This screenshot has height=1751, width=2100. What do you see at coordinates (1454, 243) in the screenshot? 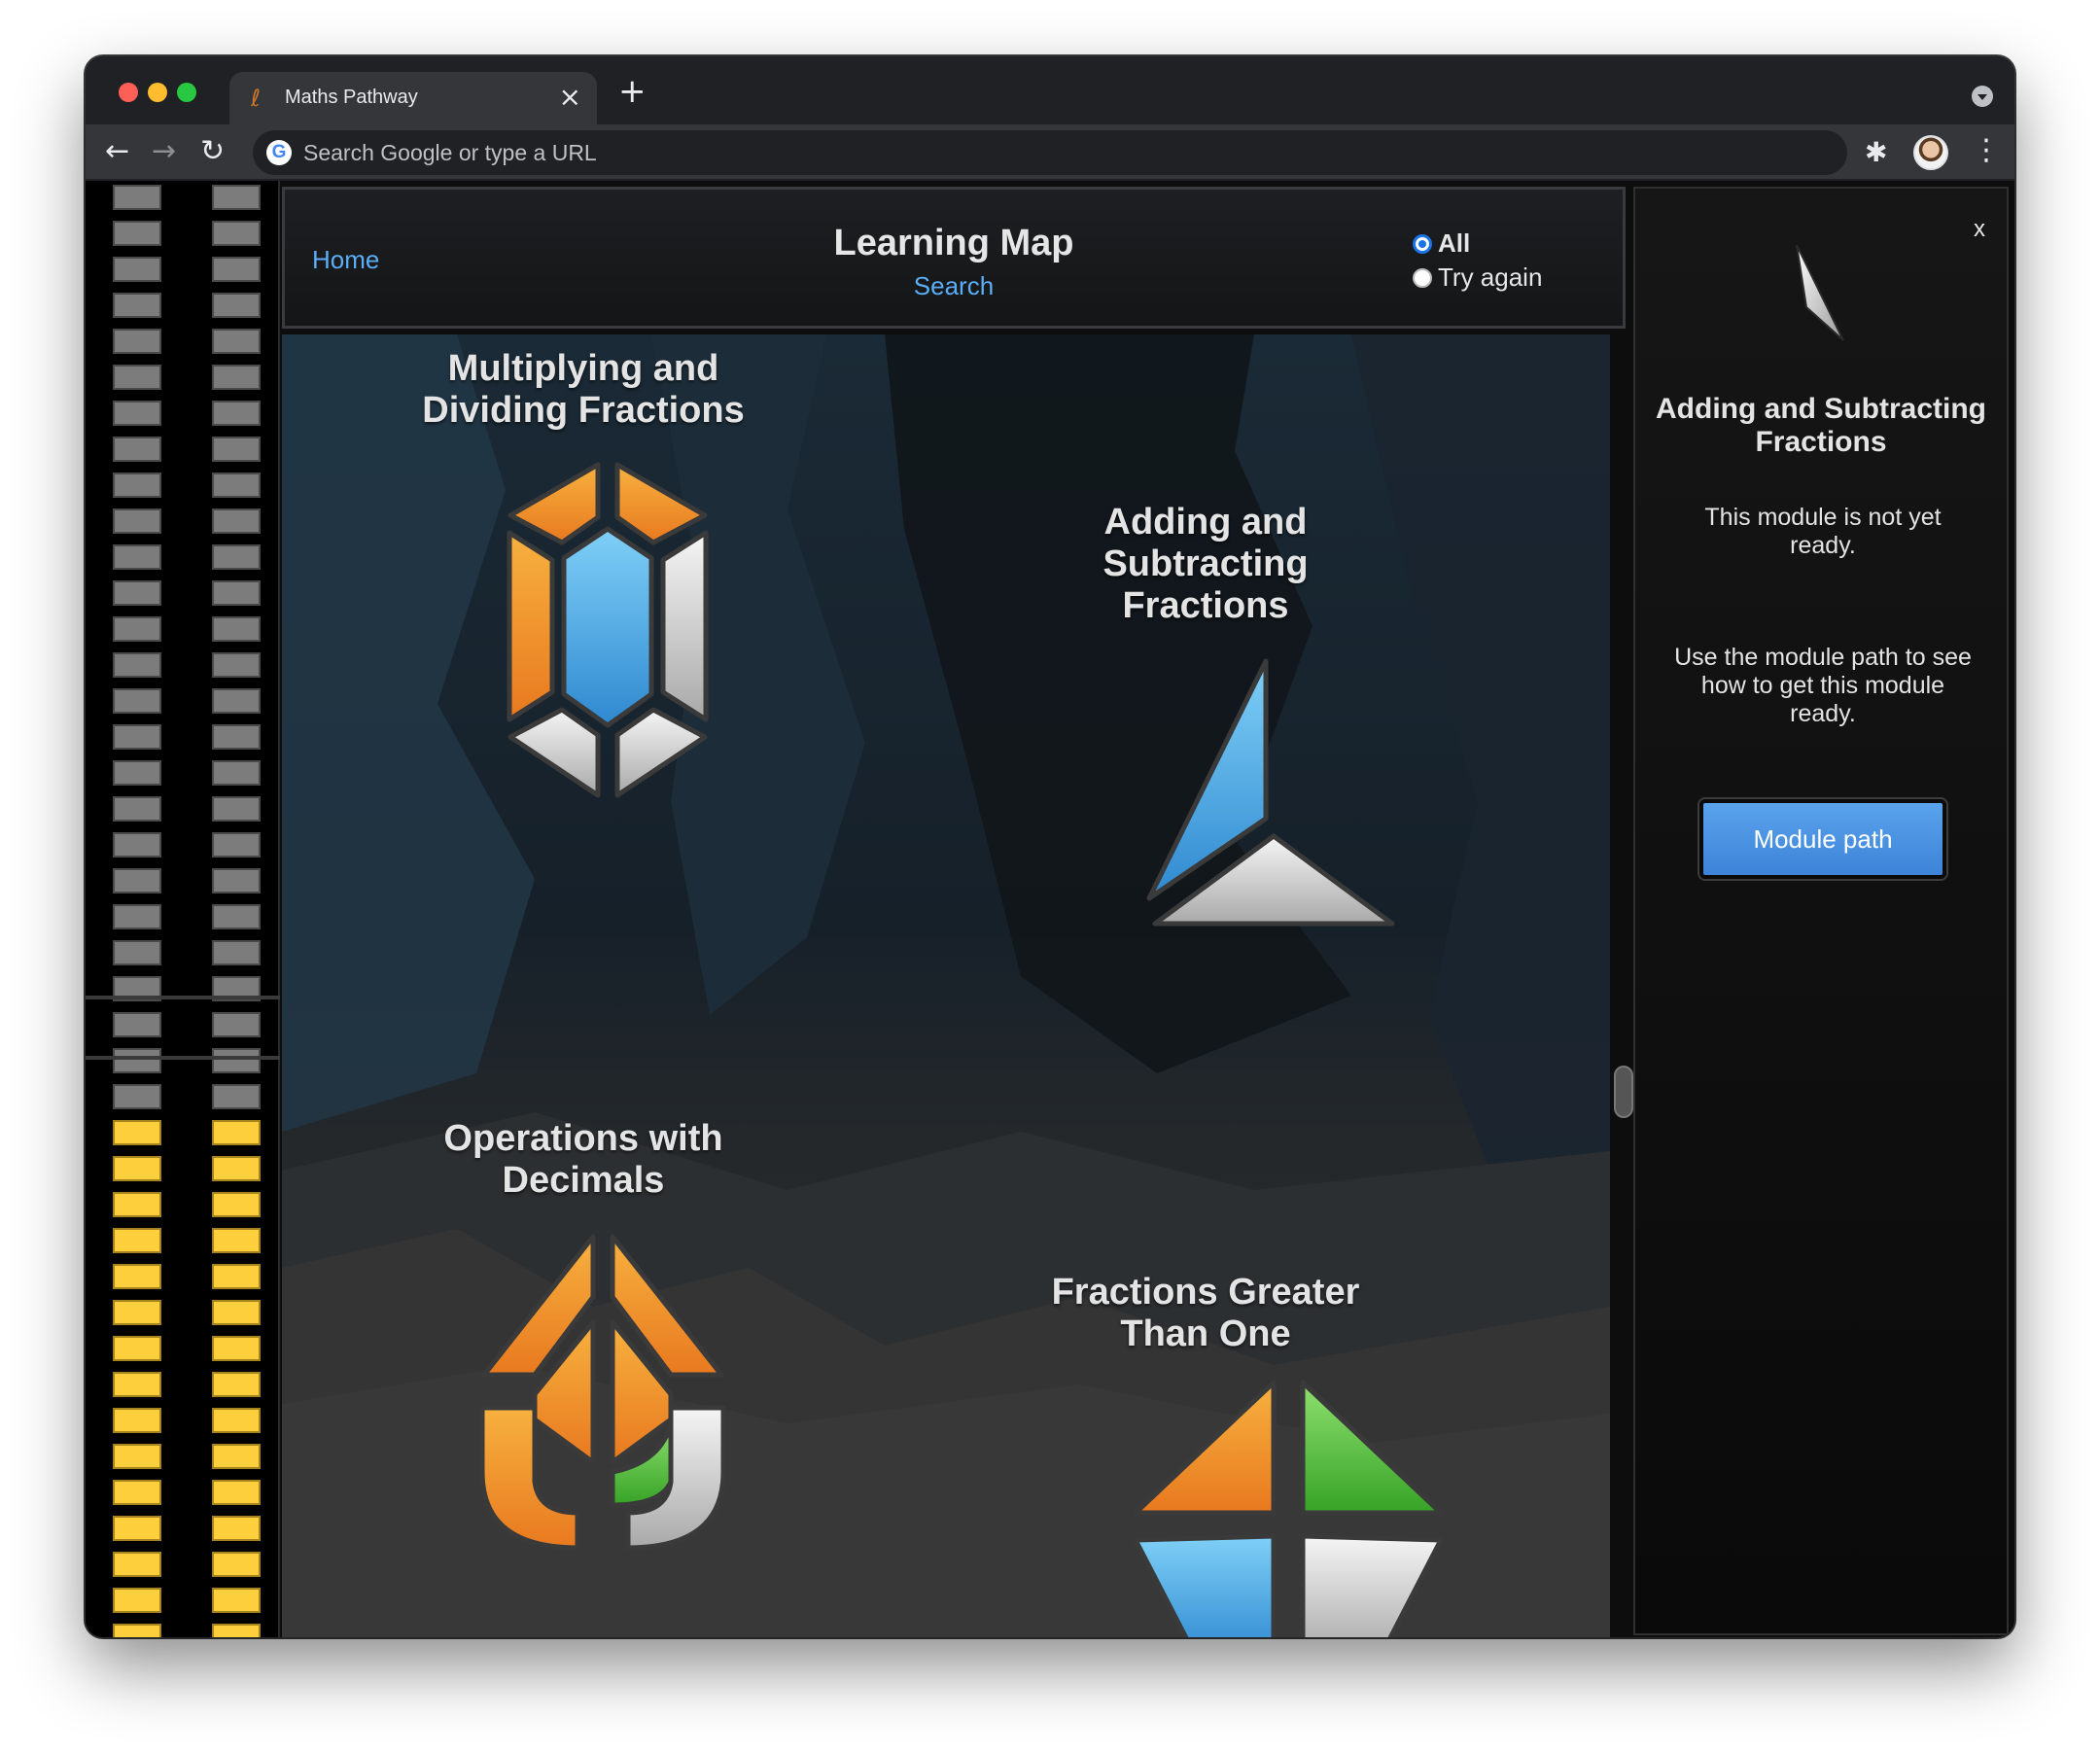
I see `filter-all-label: All` at bounding box center [1454, 243].